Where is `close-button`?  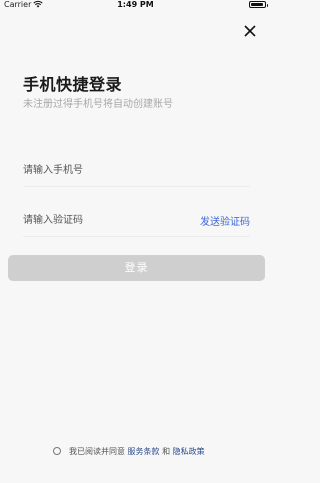
close-button is located at coordinates (250, 31).